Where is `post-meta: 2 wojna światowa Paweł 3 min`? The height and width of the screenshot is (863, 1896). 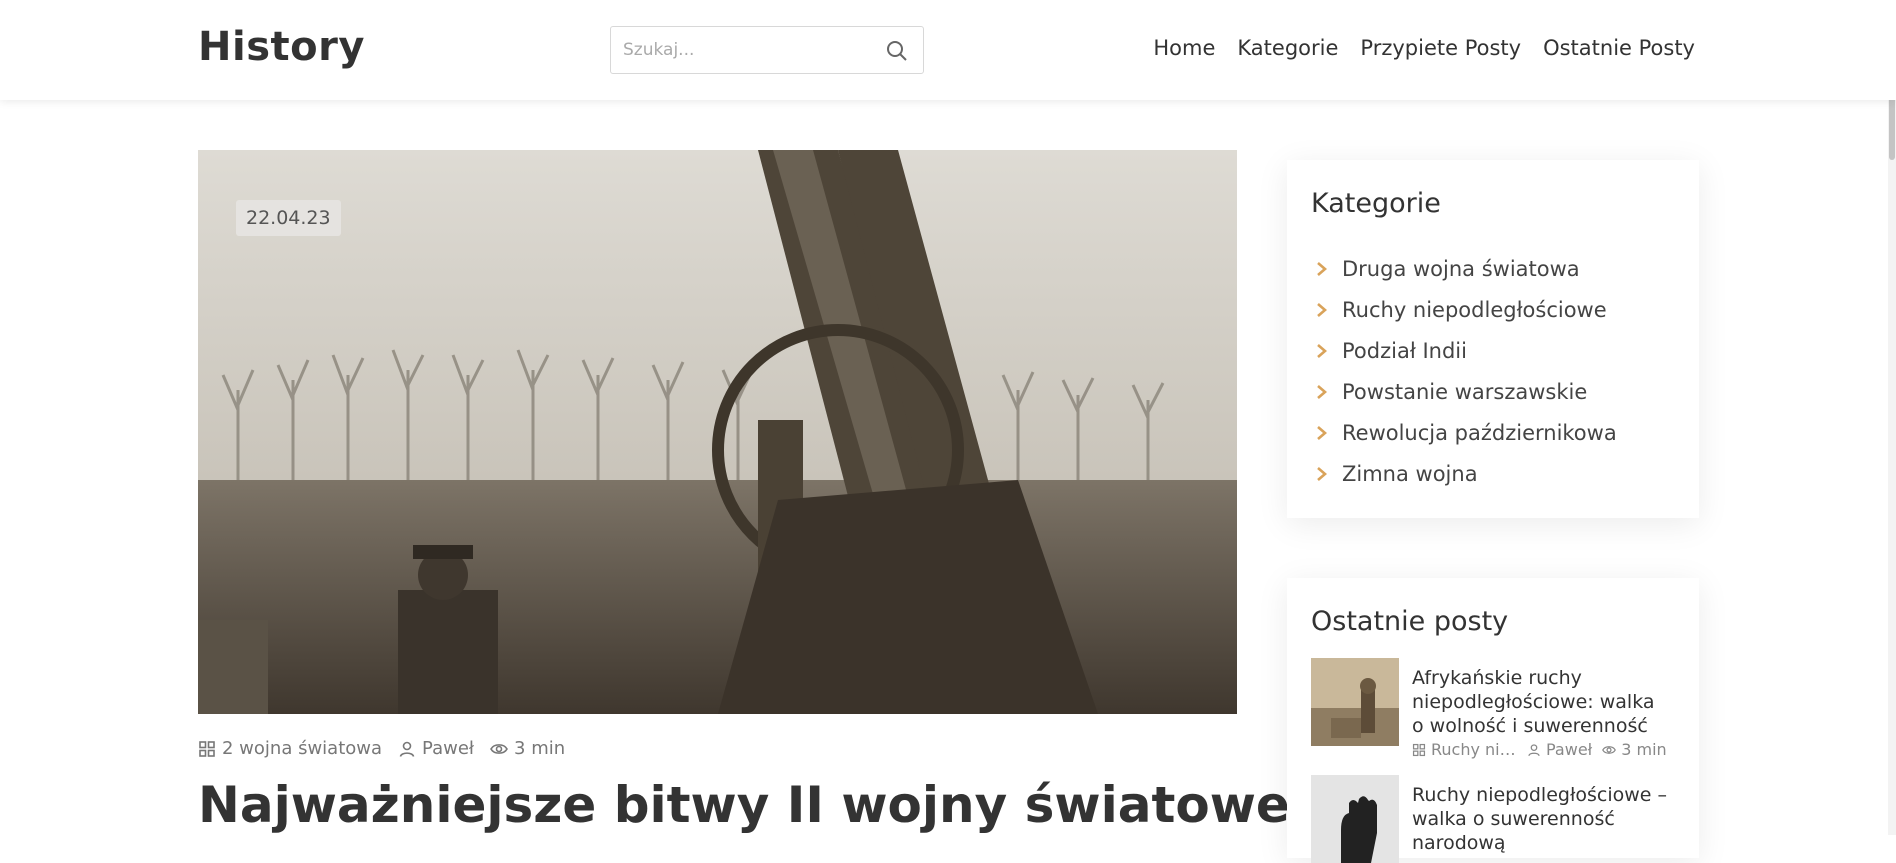 post-meta: 2 wojna światowa Paweł 3 min is located at coordinates (381, 748).